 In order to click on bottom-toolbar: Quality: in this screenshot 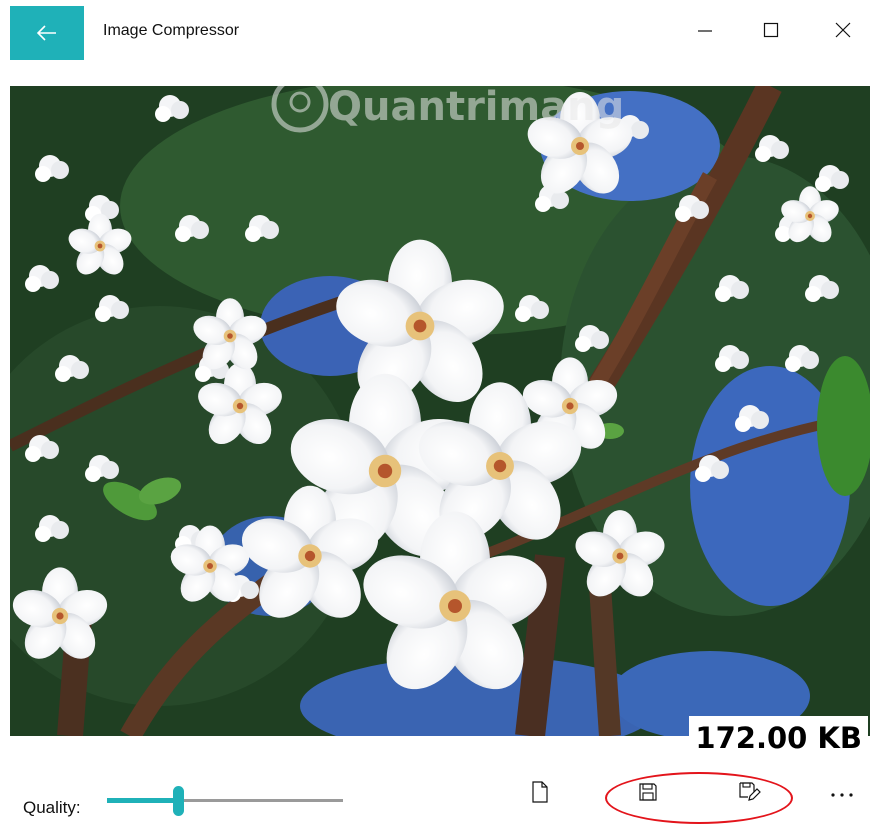, I will do `click(435, 793)`.